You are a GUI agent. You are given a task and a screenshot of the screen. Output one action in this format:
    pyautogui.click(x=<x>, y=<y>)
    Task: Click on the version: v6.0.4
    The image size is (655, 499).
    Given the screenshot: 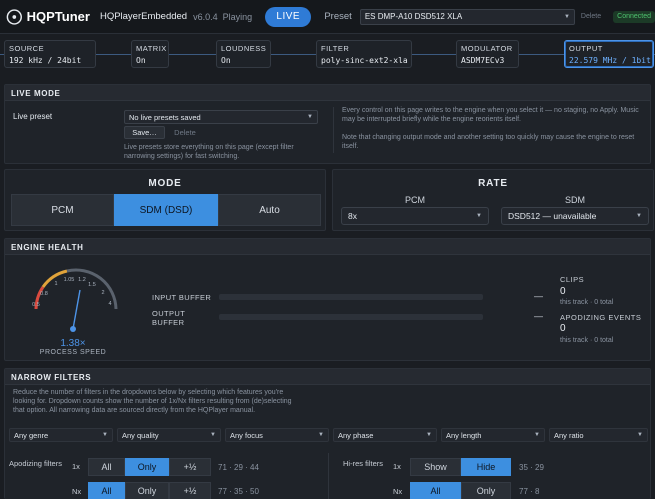 What is the action you would take?
    pyautogui.click(x=205, y=16)
    